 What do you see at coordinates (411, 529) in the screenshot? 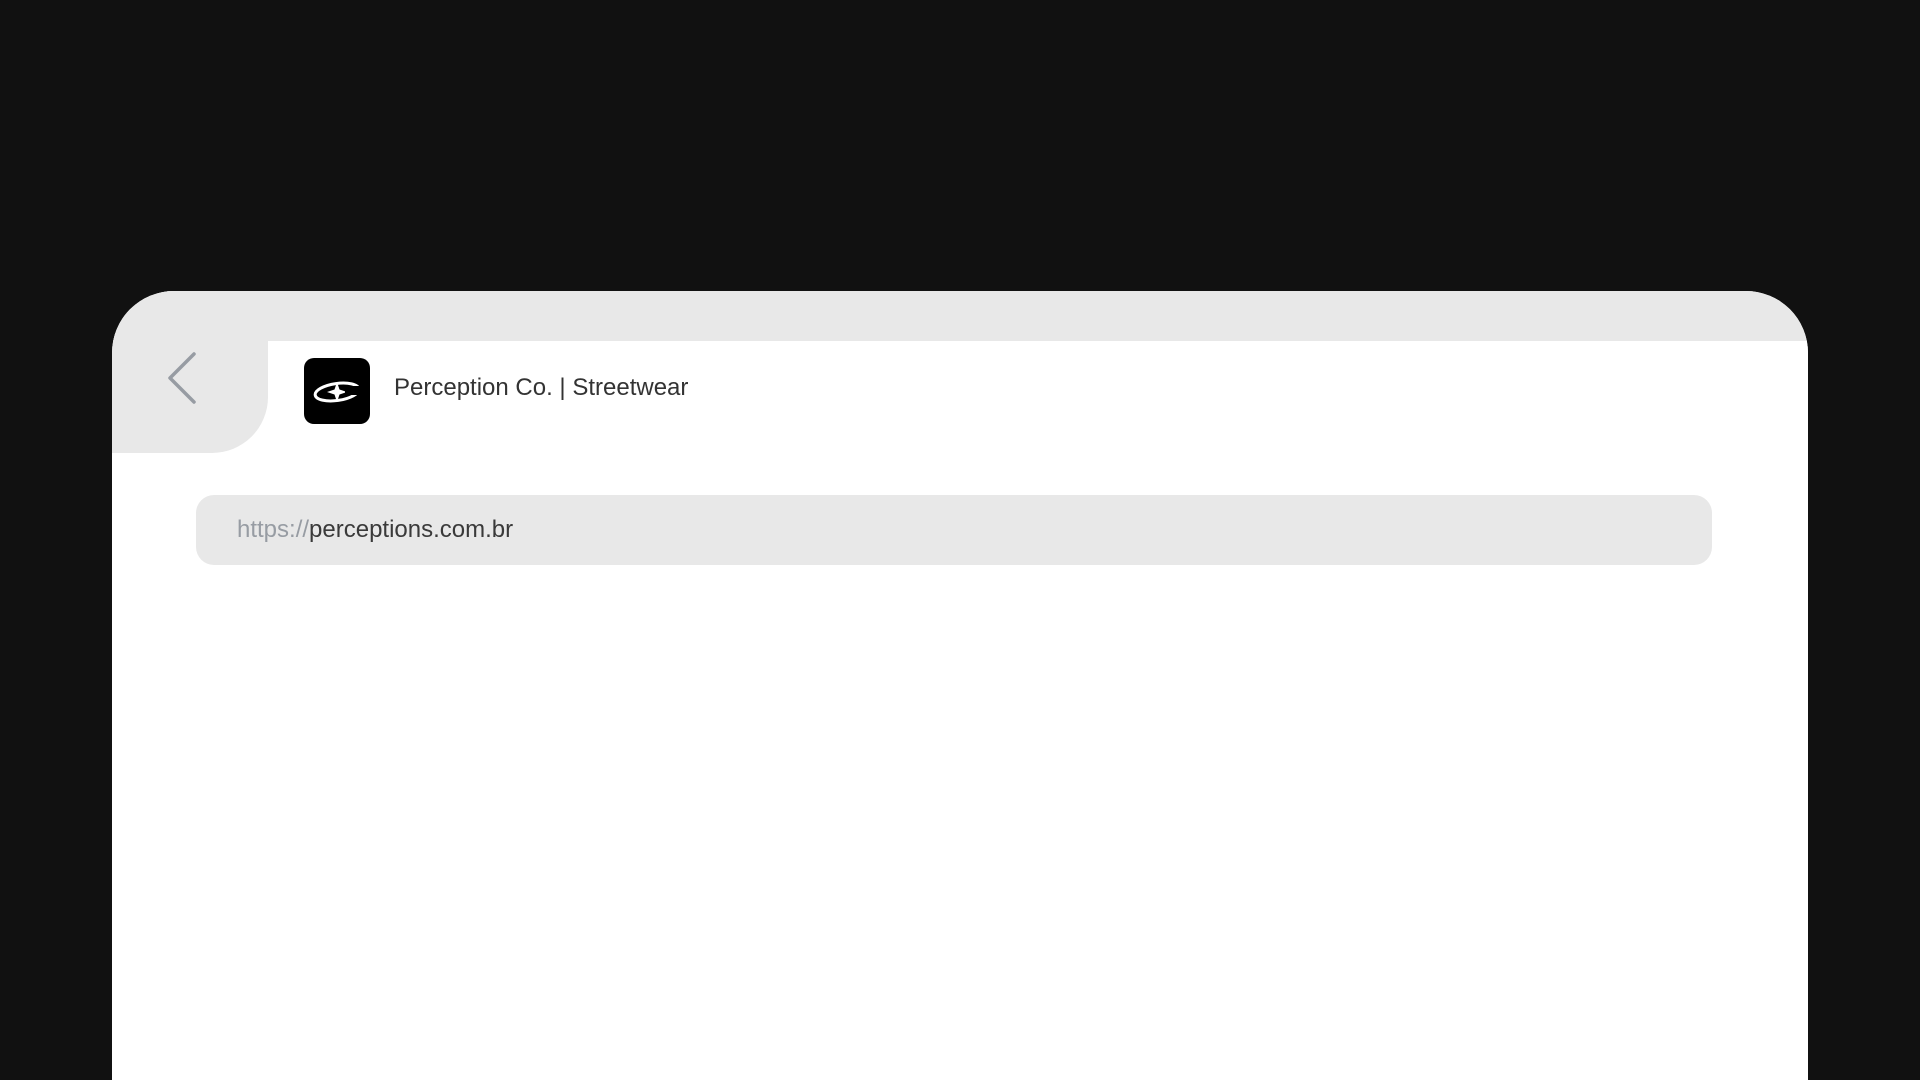
I see `url-host: perceptions.com.br` at bounding box center [411, 529].